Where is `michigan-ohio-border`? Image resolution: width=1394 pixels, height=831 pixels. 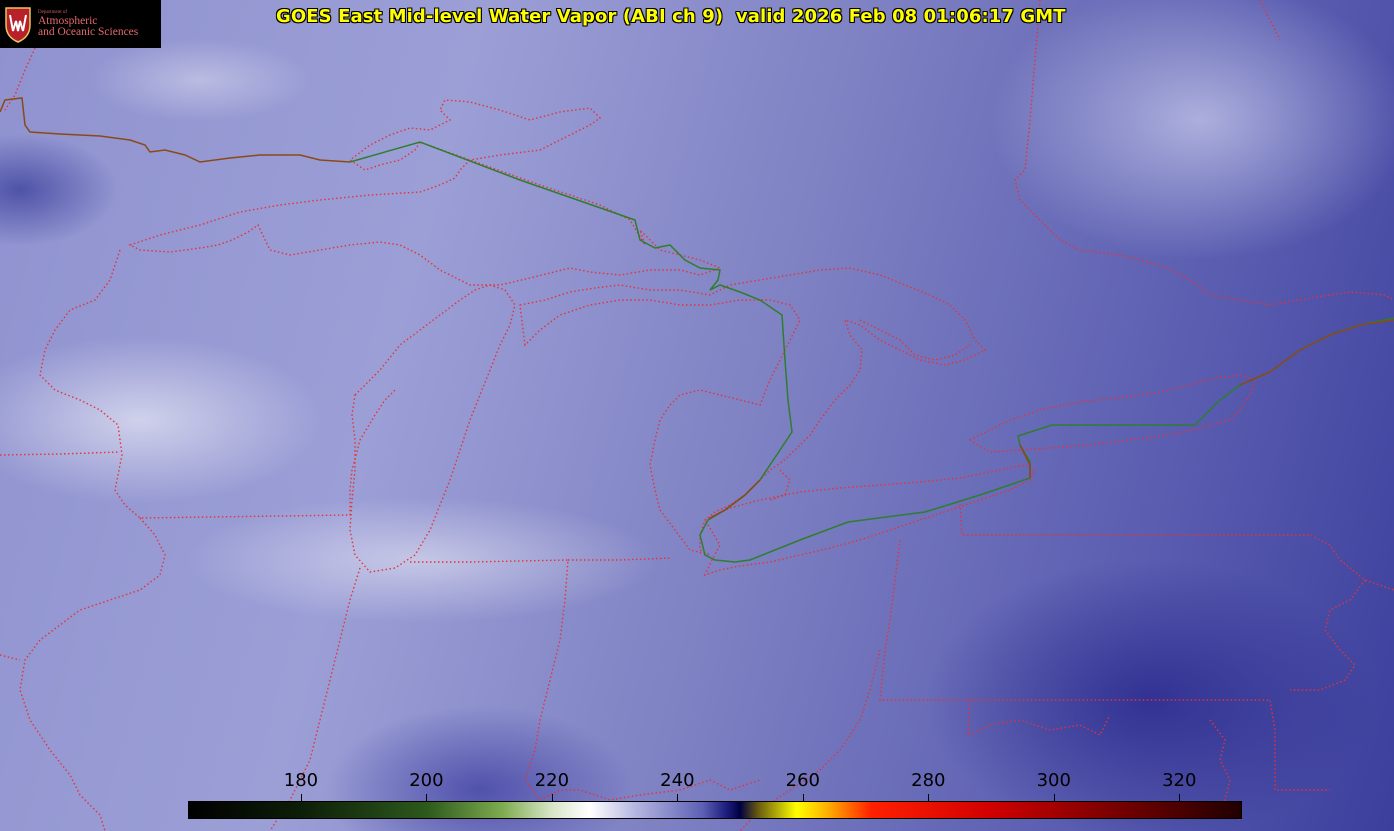 michigan-ohio-border is located at coordinates (620, 559).